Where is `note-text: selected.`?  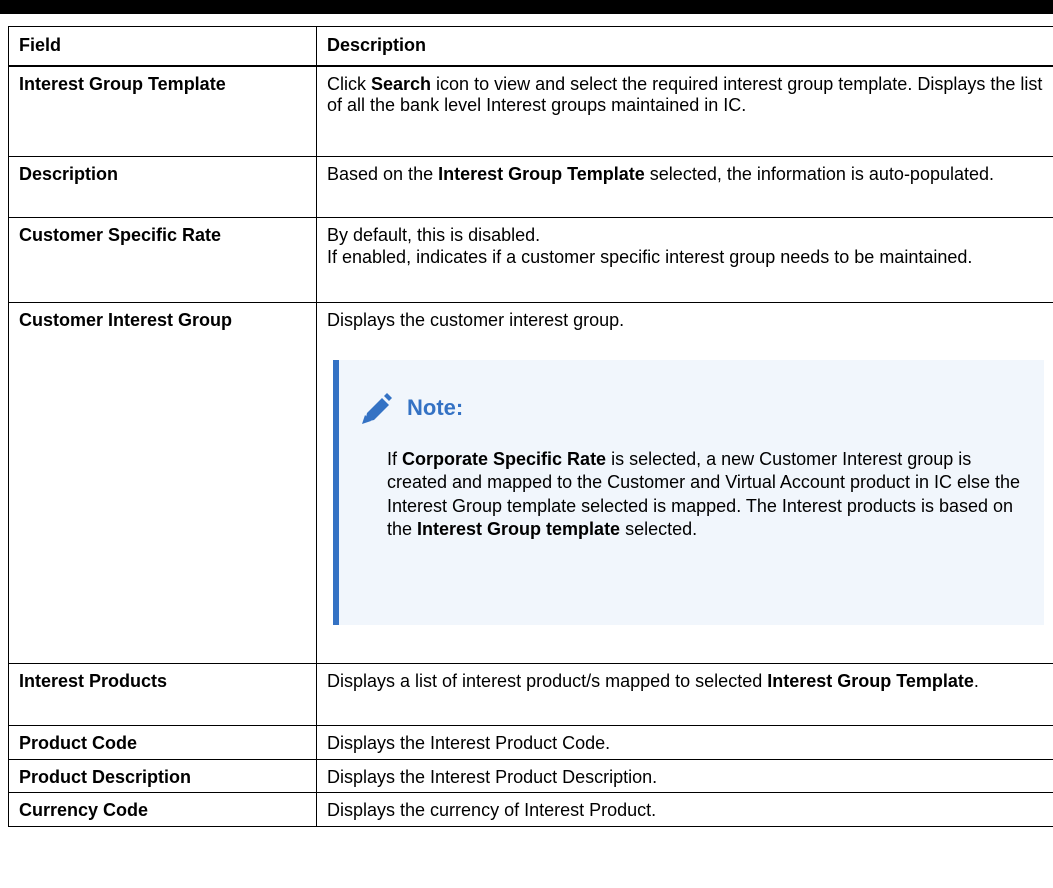 note-text: selected. is located at coordinates (659, 529).